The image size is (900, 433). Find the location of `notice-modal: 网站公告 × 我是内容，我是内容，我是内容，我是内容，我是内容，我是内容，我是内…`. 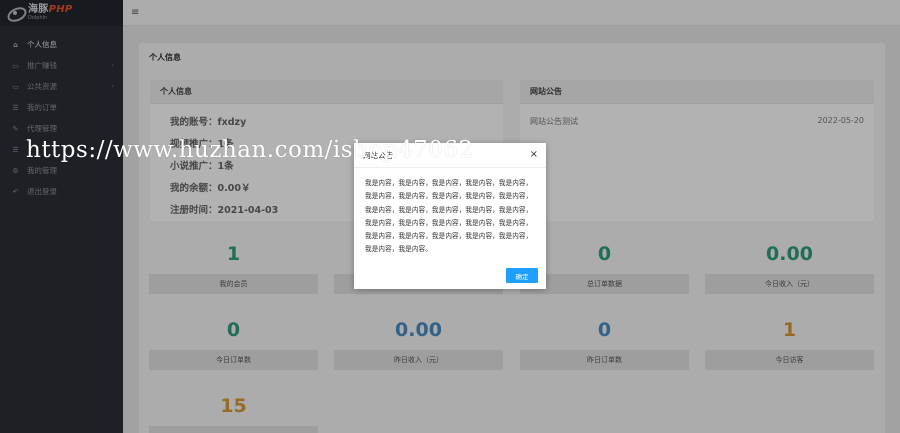

notice-modal: 网站公告 × 我是内容，我是内容，我是内容，我是内容，我是内容，我是内容，我是内… is located at coordinates (450, 216).